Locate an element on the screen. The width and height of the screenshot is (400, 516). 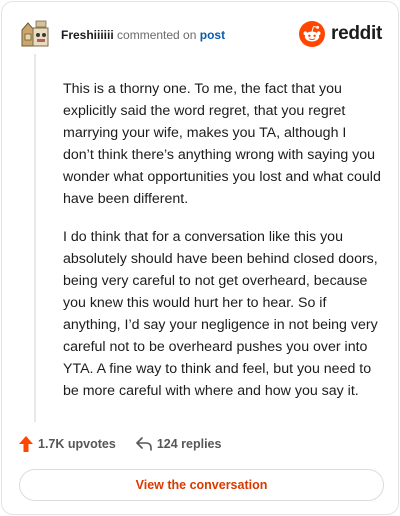
author-name: Freshiiiiii is located at coordinates (87, 35).